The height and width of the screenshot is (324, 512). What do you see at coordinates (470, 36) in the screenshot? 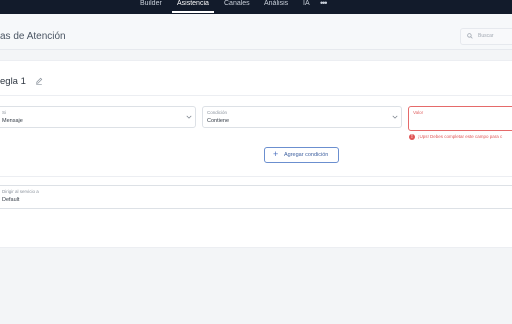
I see `search-icon` at bounding box center [470, 36].